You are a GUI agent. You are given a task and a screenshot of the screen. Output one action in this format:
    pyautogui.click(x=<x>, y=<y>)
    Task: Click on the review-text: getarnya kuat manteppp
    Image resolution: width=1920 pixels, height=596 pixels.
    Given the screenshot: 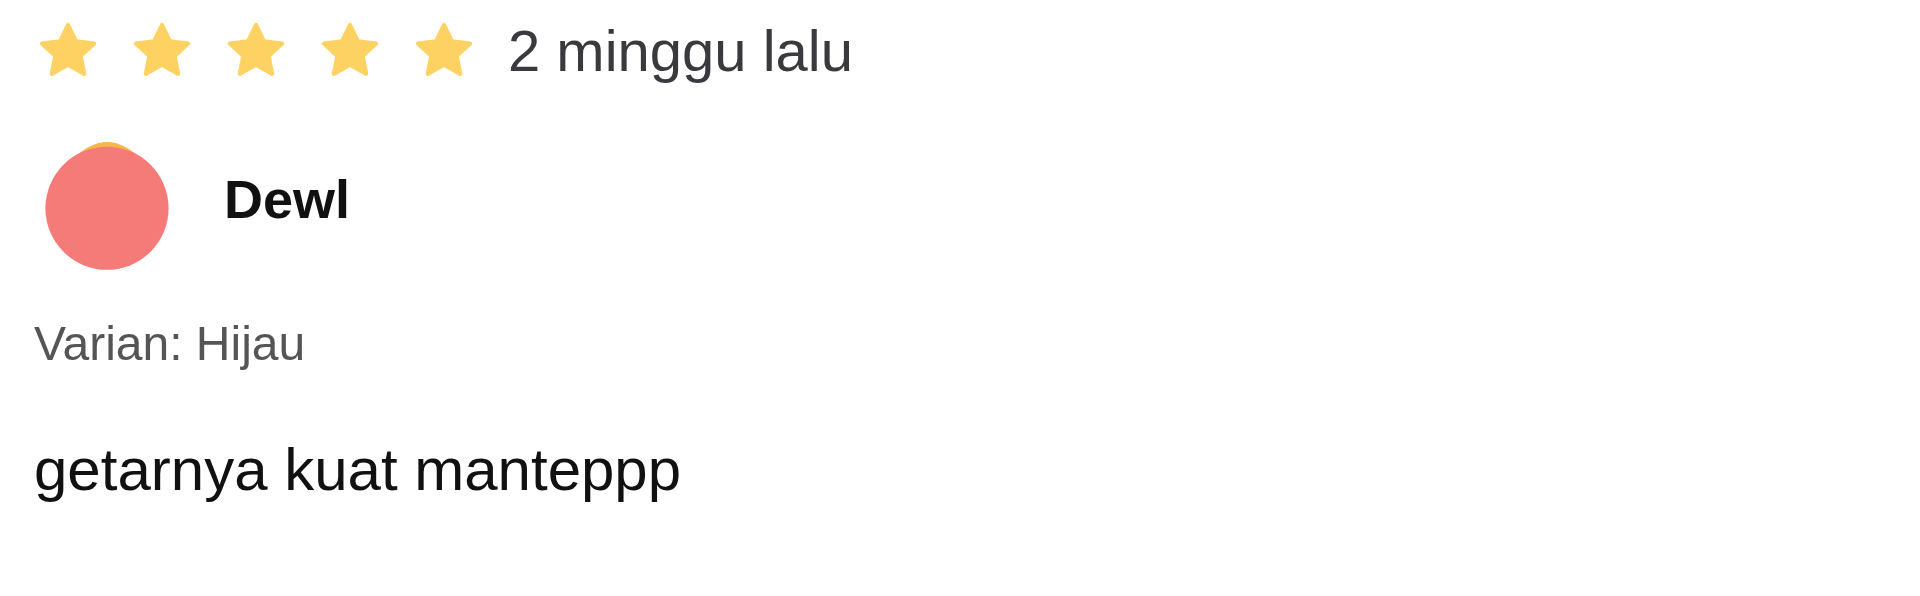 What is the action you would take?
    pyautogui.click(x=358, y=469)
    